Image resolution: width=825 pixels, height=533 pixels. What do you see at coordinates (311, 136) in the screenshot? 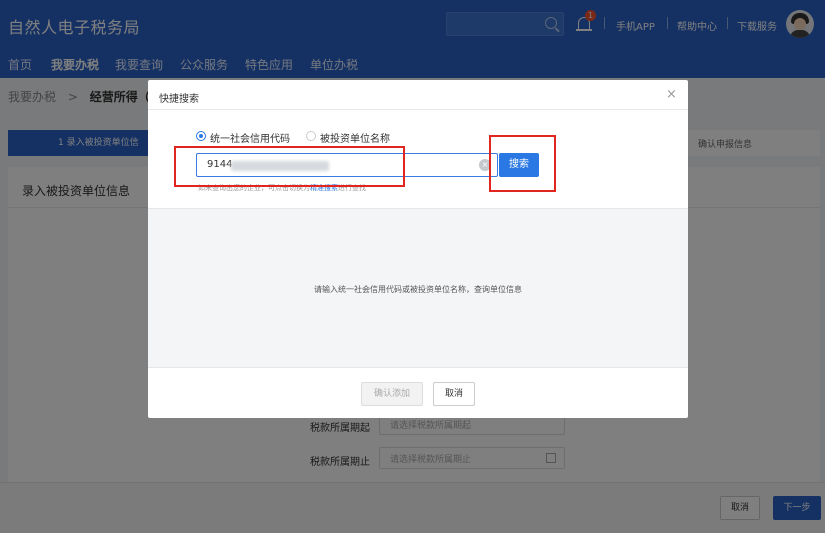
I see `radio-company-name` at bounding box center [311, 136].